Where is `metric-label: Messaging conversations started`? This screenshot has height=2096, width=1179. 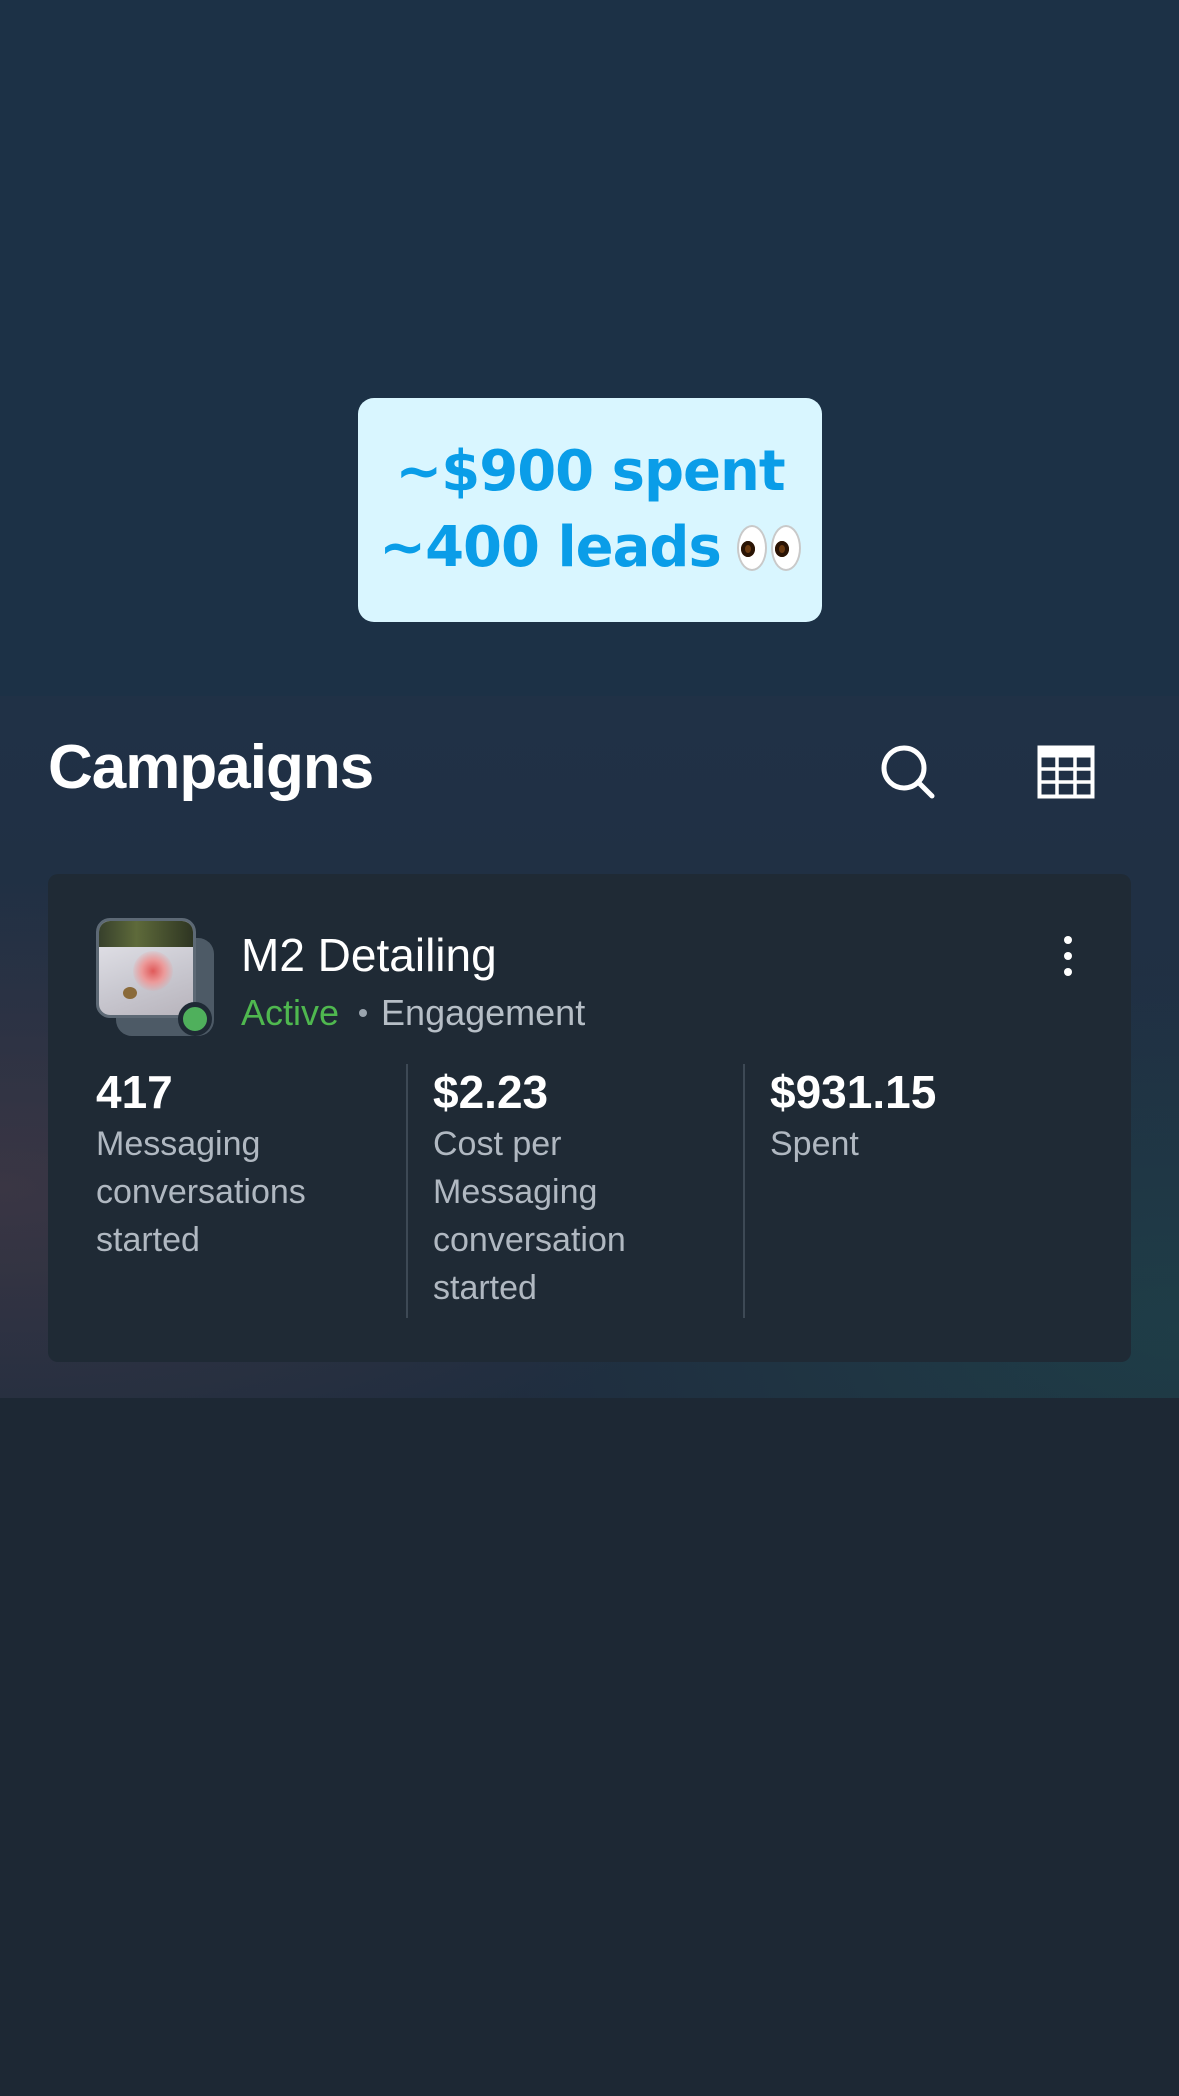 metric-label: Messaging conversations started is located at coordinates (201, 1192).